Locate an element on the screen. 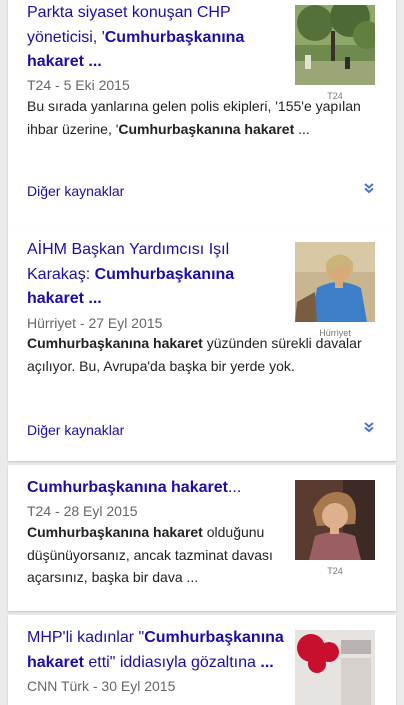 This screenshot has height=705, width=404. result-date: 28 Eyl 2015 is located at coordinates (100, 511).